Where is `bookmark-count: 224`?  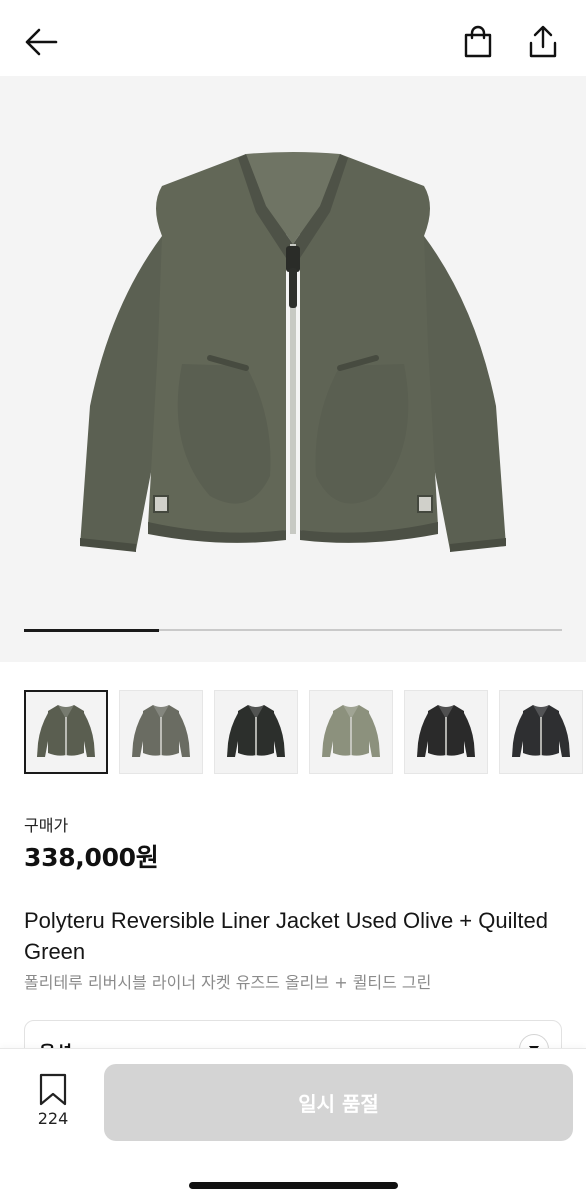 bookmark-count: 224 is located at coordinates (53, 1118).